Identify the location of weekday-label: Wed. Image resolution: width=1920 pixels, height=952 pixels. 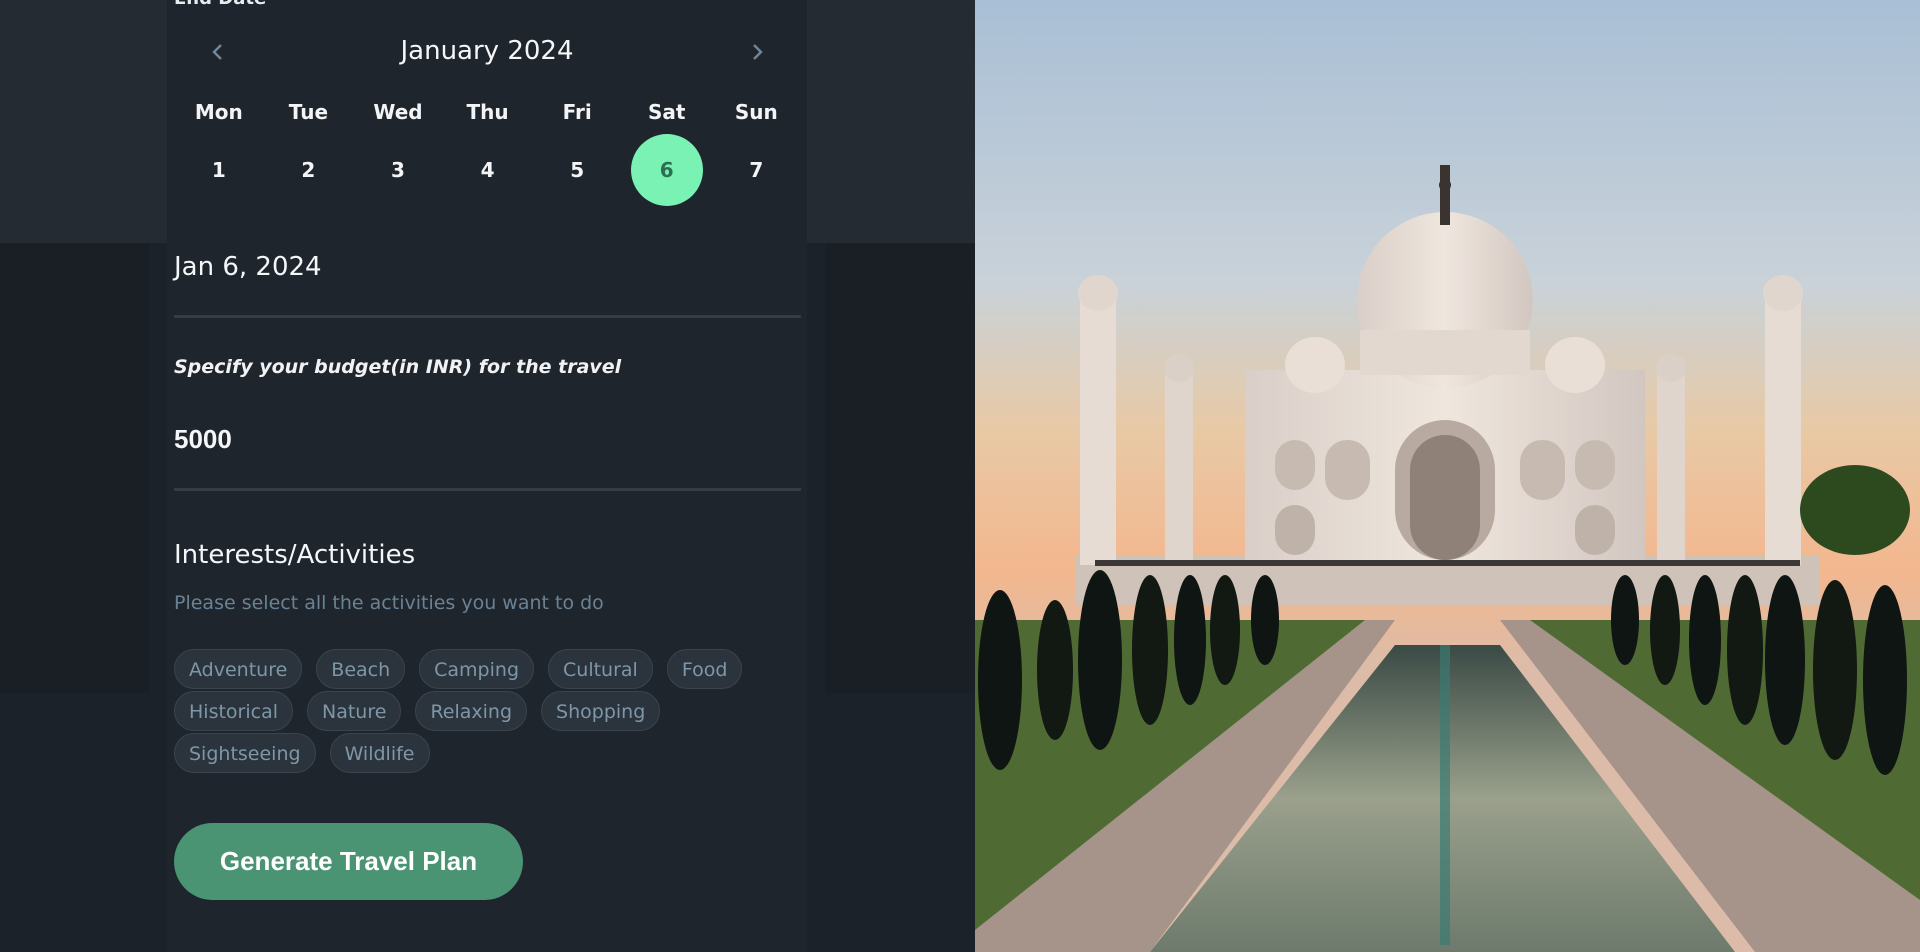
(398, 112).